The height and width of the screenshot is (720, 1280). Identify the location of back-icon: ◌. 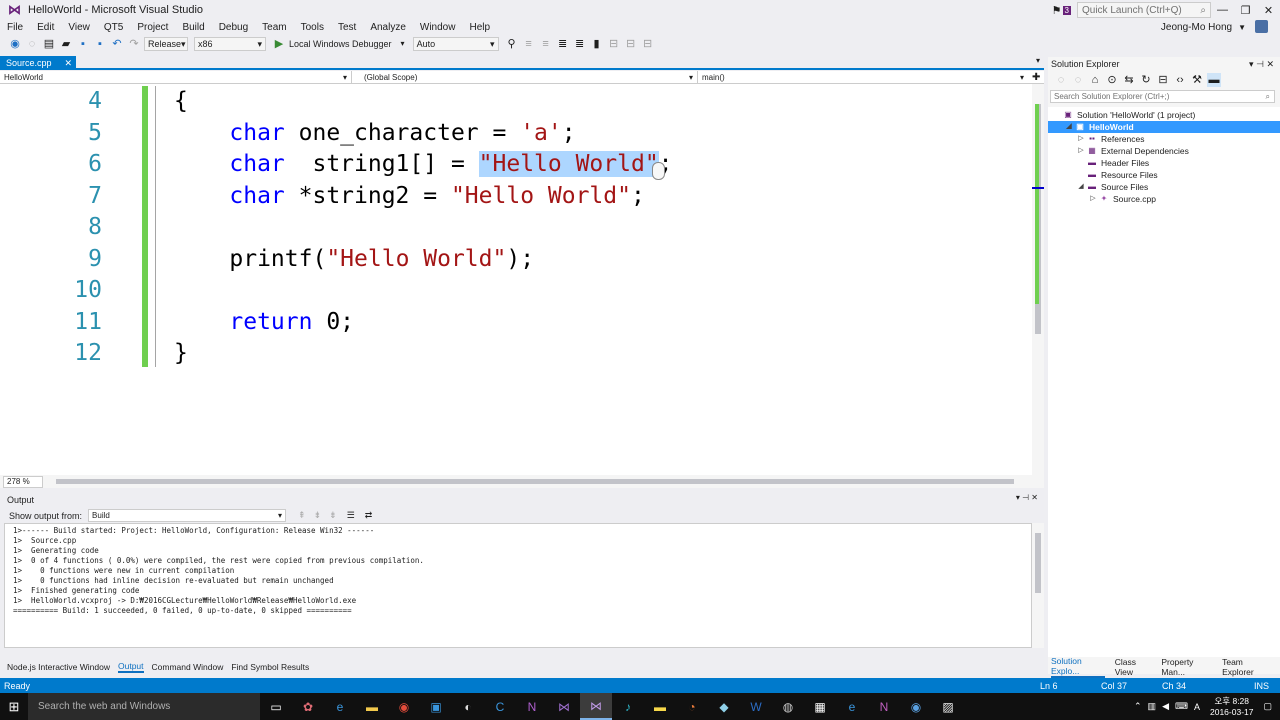
(1061, 80).